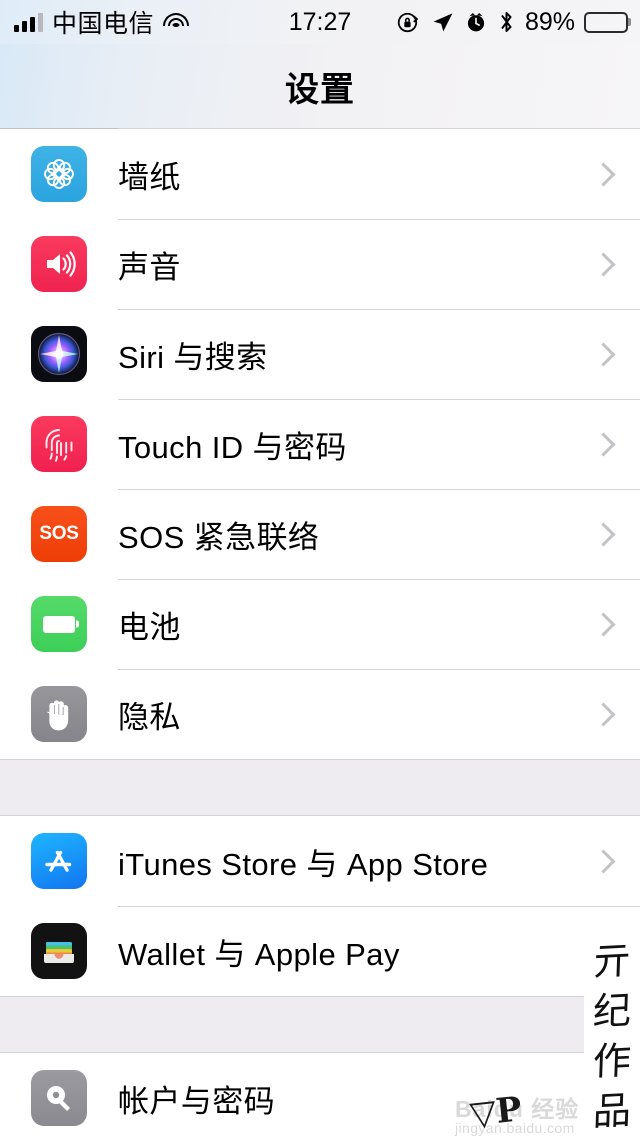 The image size is (640, 1136). I want to click on battery-percent-label: 89%, so click(549, 21).